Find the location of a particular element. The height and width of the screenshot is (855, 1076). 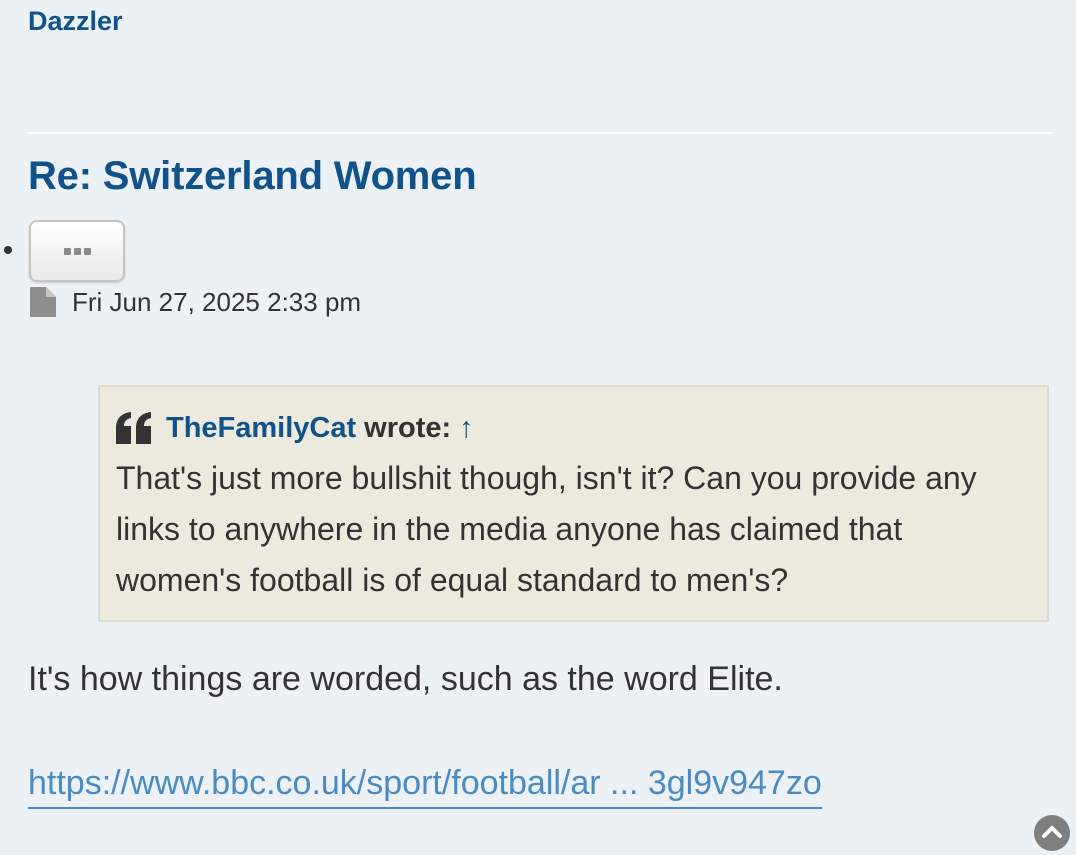

quote-author: TheFamilyCat is located at coordinates (261, 428).